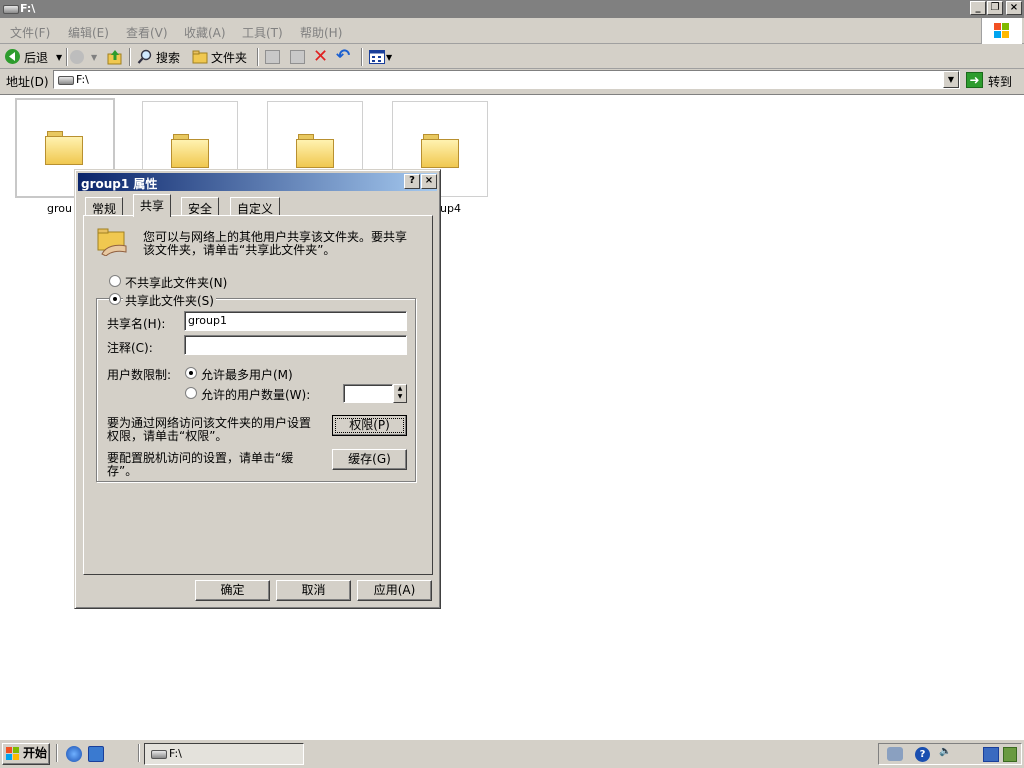  Describe the element at coordinates (1000, 82) in the screenshot. I see `go-label: 转到` at that location.